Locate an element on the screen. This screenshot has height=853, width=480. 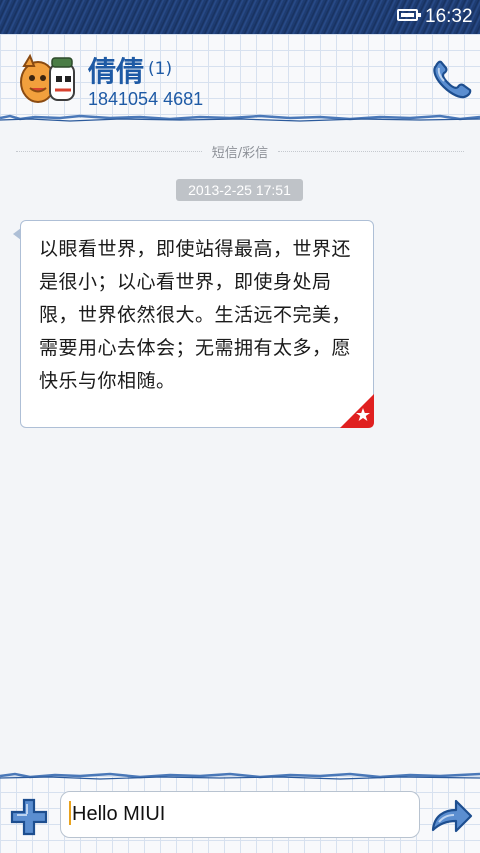
header-divider is located at coordinates (240, 118).